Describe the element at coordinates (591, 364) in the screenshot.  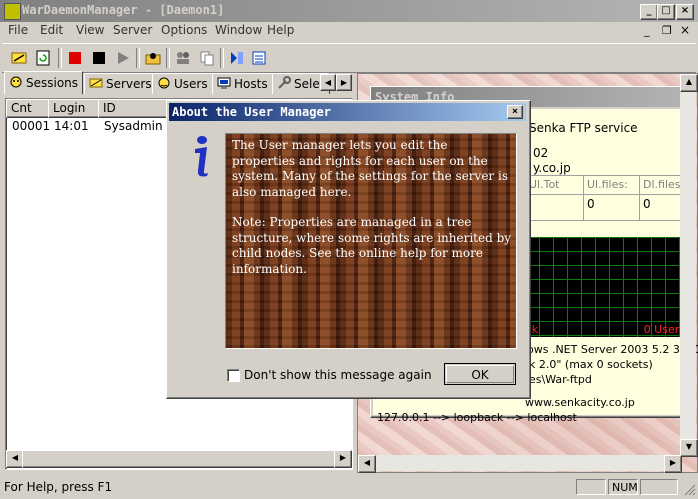
I see `info-winsock: k 2.0" (max 0 sockets)` at that location.